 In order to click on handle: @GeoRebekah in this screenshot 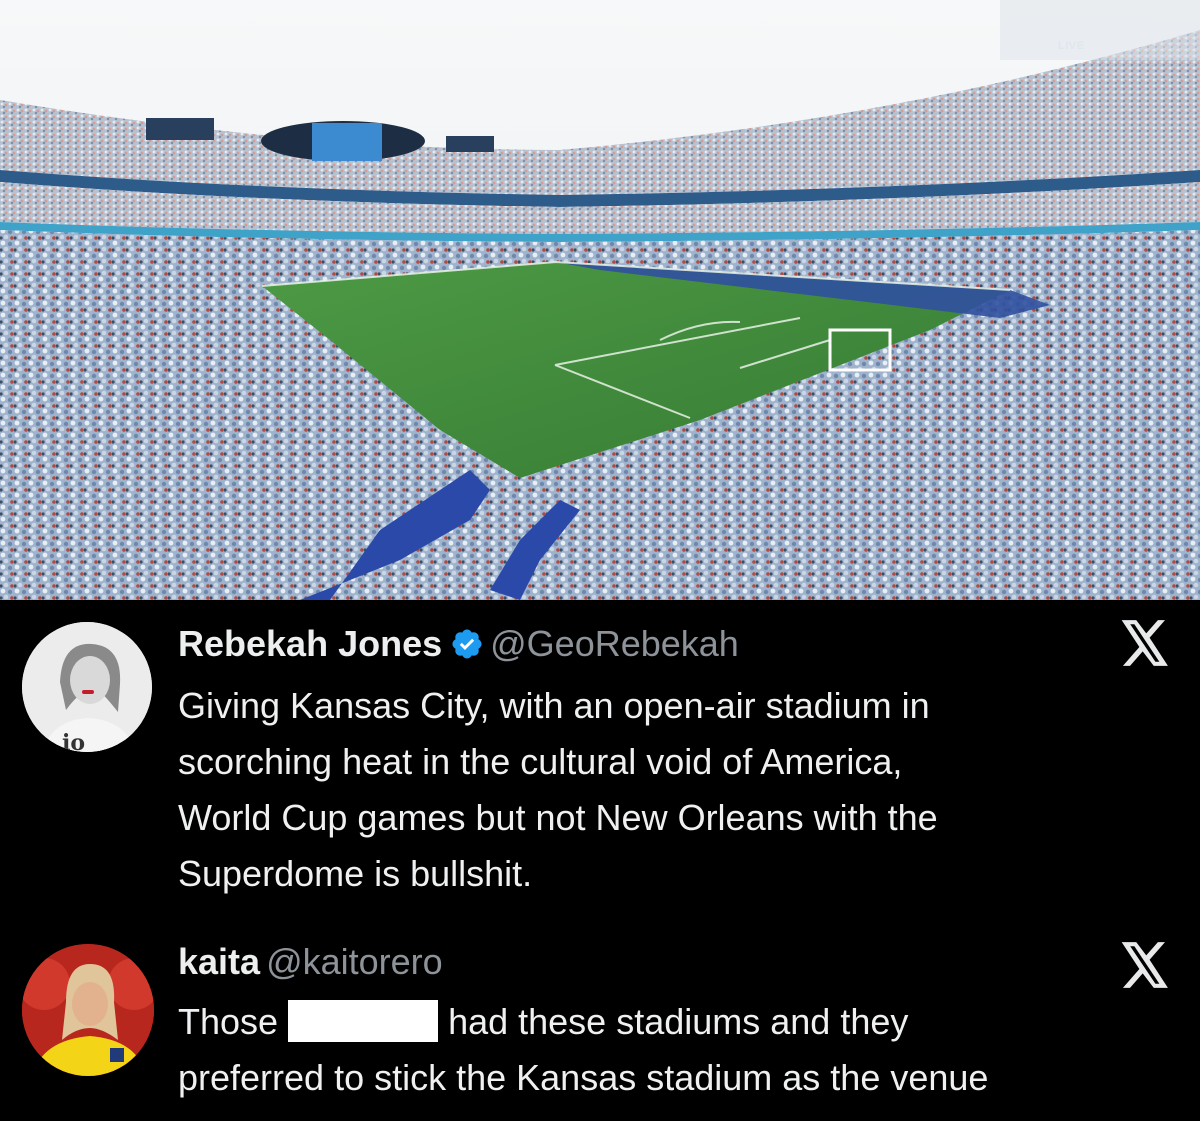, I will do `click(614, 643)`.